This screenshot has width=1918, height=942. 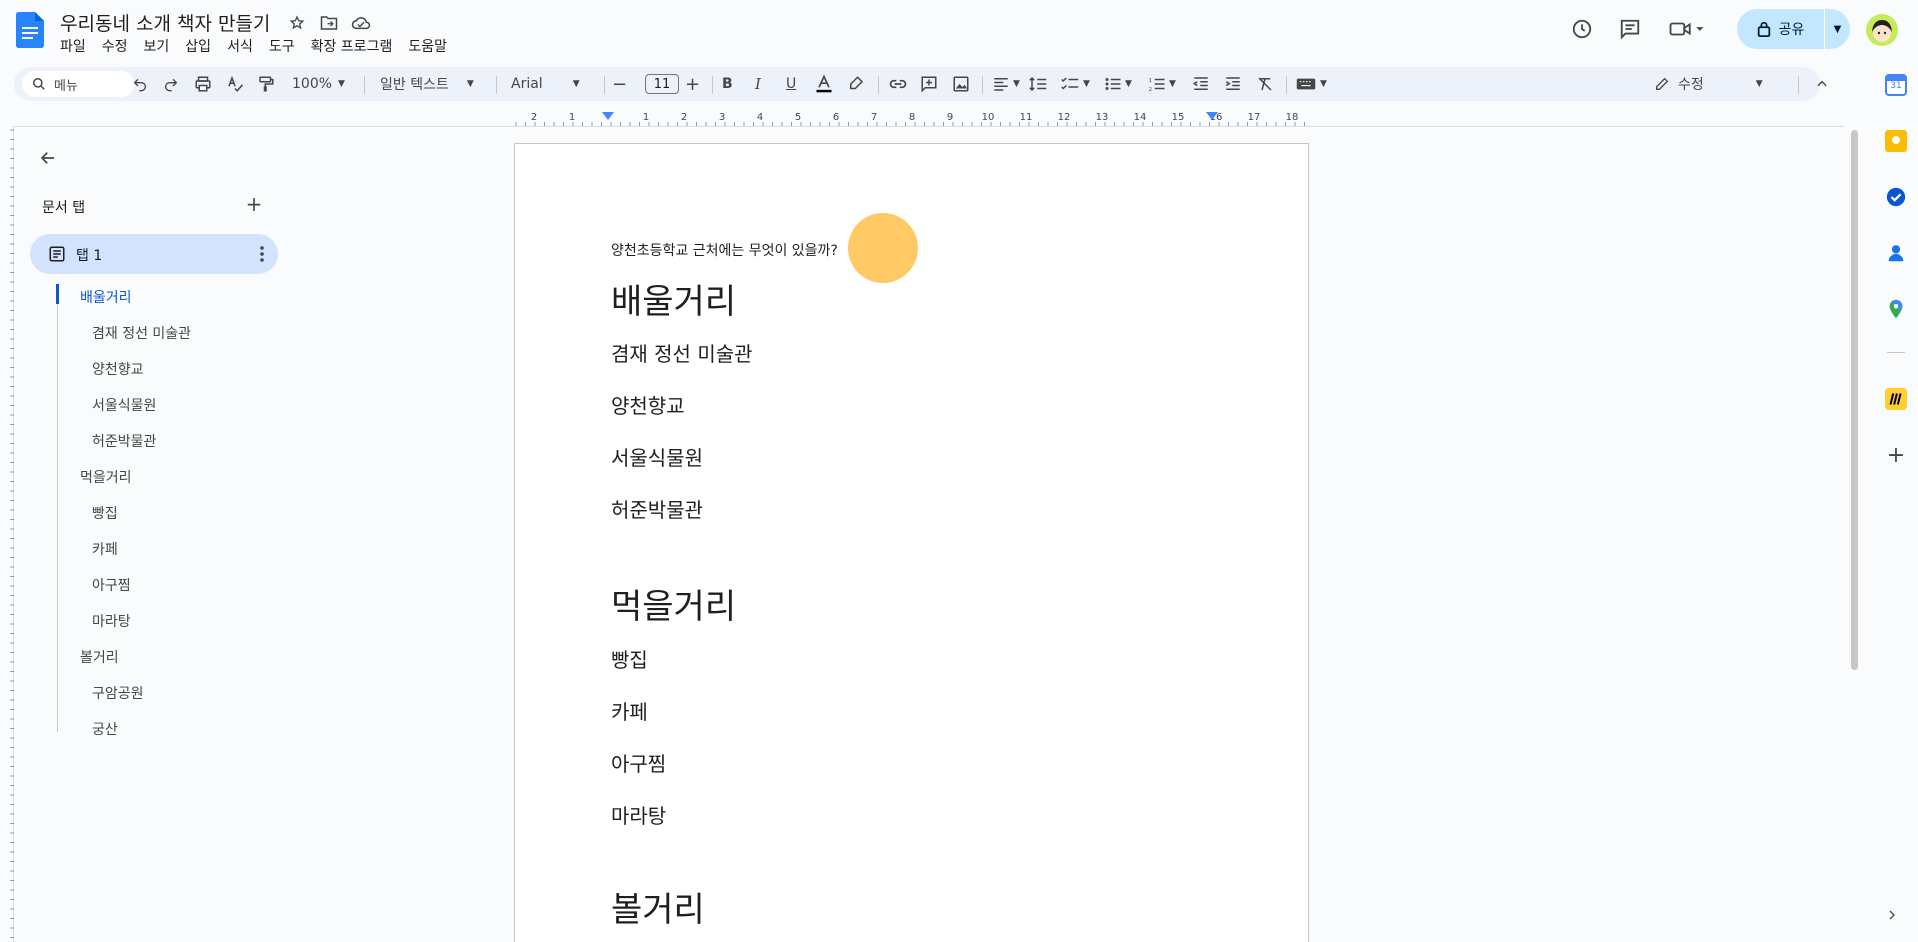 I want to click on chevron-right-icon, so click(x=1892, y=915).